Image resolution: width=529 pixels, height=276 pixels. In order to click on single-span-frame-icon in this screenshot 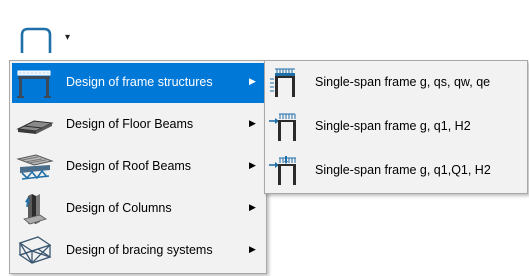, I will do `click(282, 82)`.